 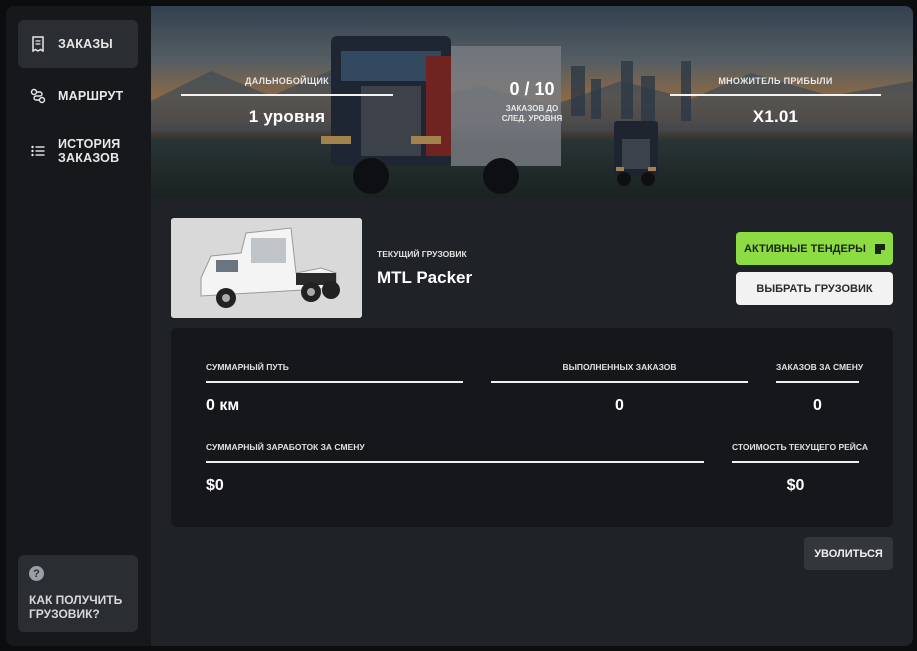 What do you see at coordinates (247, 367) in the screenshot?
I see `total-distance-caption: Суммарный путь` at bounding box center [247, 367].